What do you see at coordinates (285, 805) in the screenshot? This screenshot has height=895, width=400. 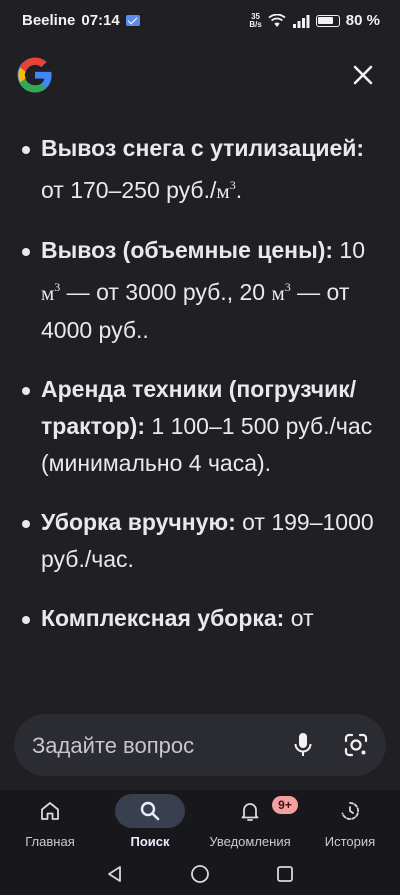 I see `notification-badge: 9+` at bounding box center [285, 805].